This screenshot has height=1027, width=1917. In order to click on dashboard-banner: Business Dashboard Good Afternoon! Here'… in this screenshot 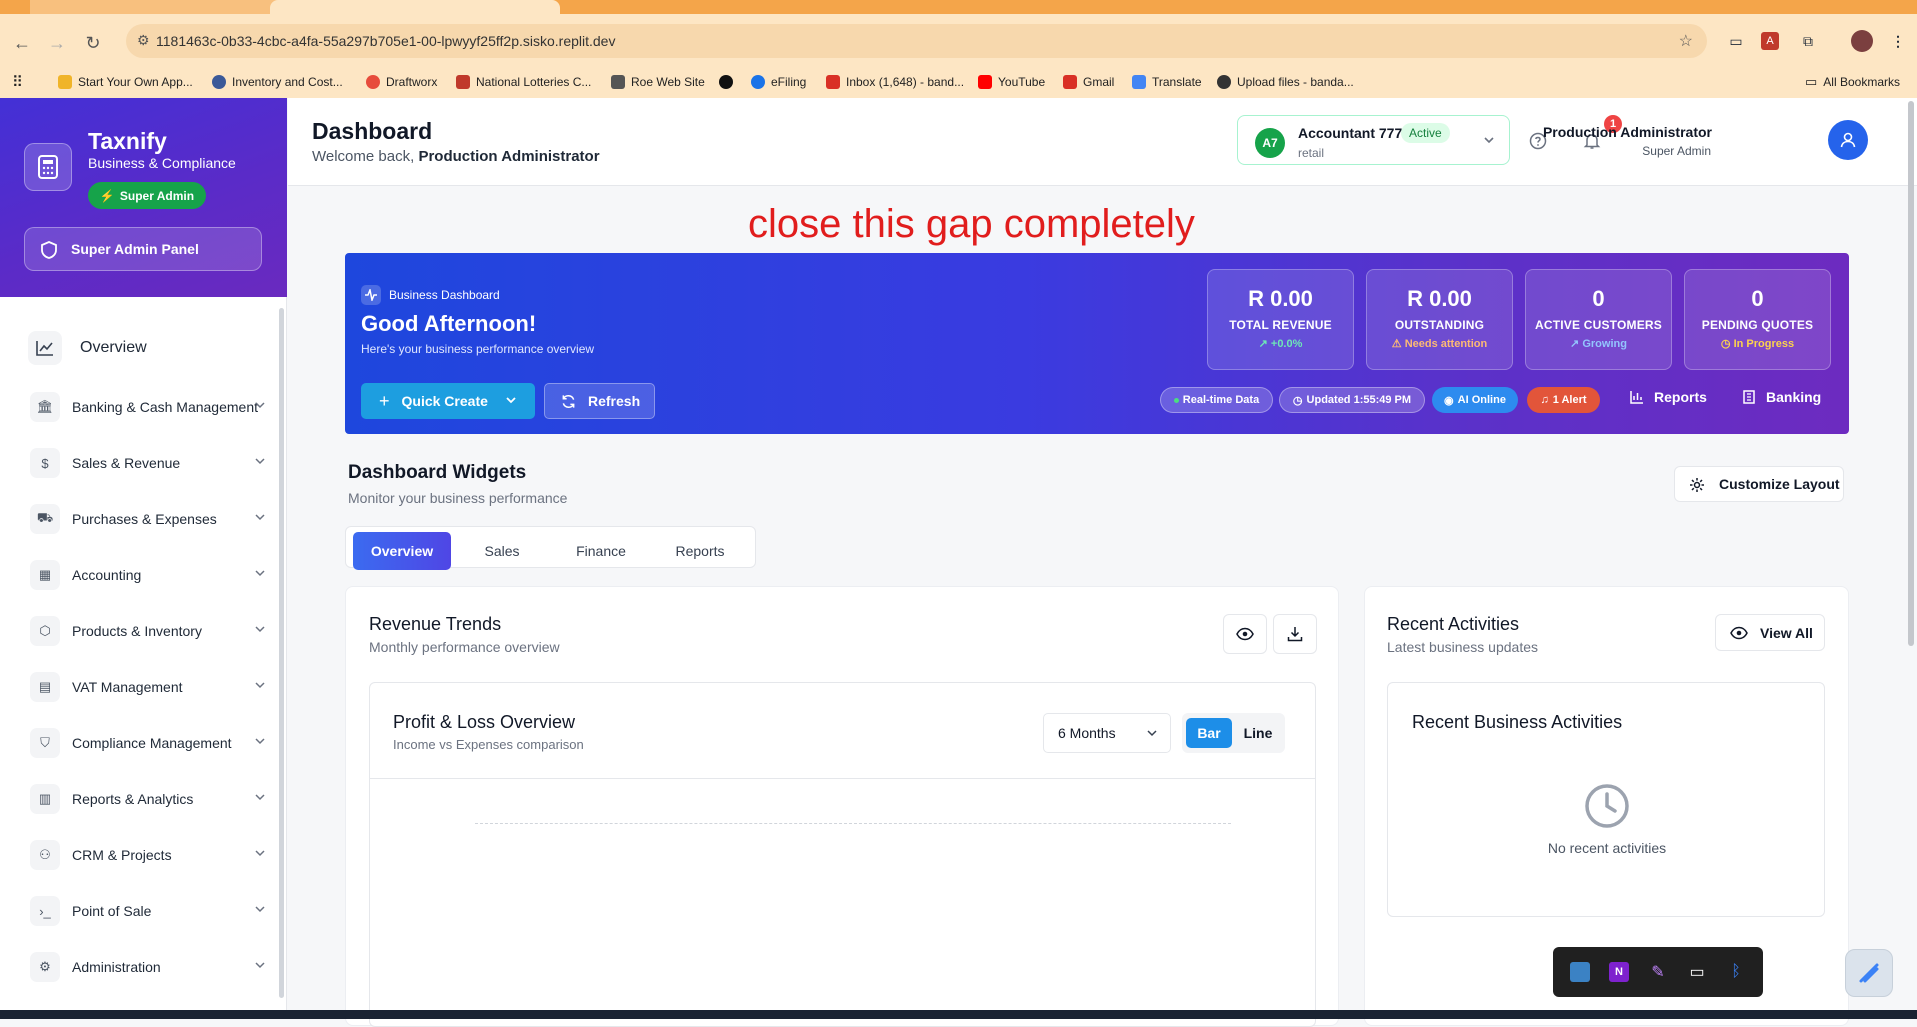, I will do `click(1097, 343)`.